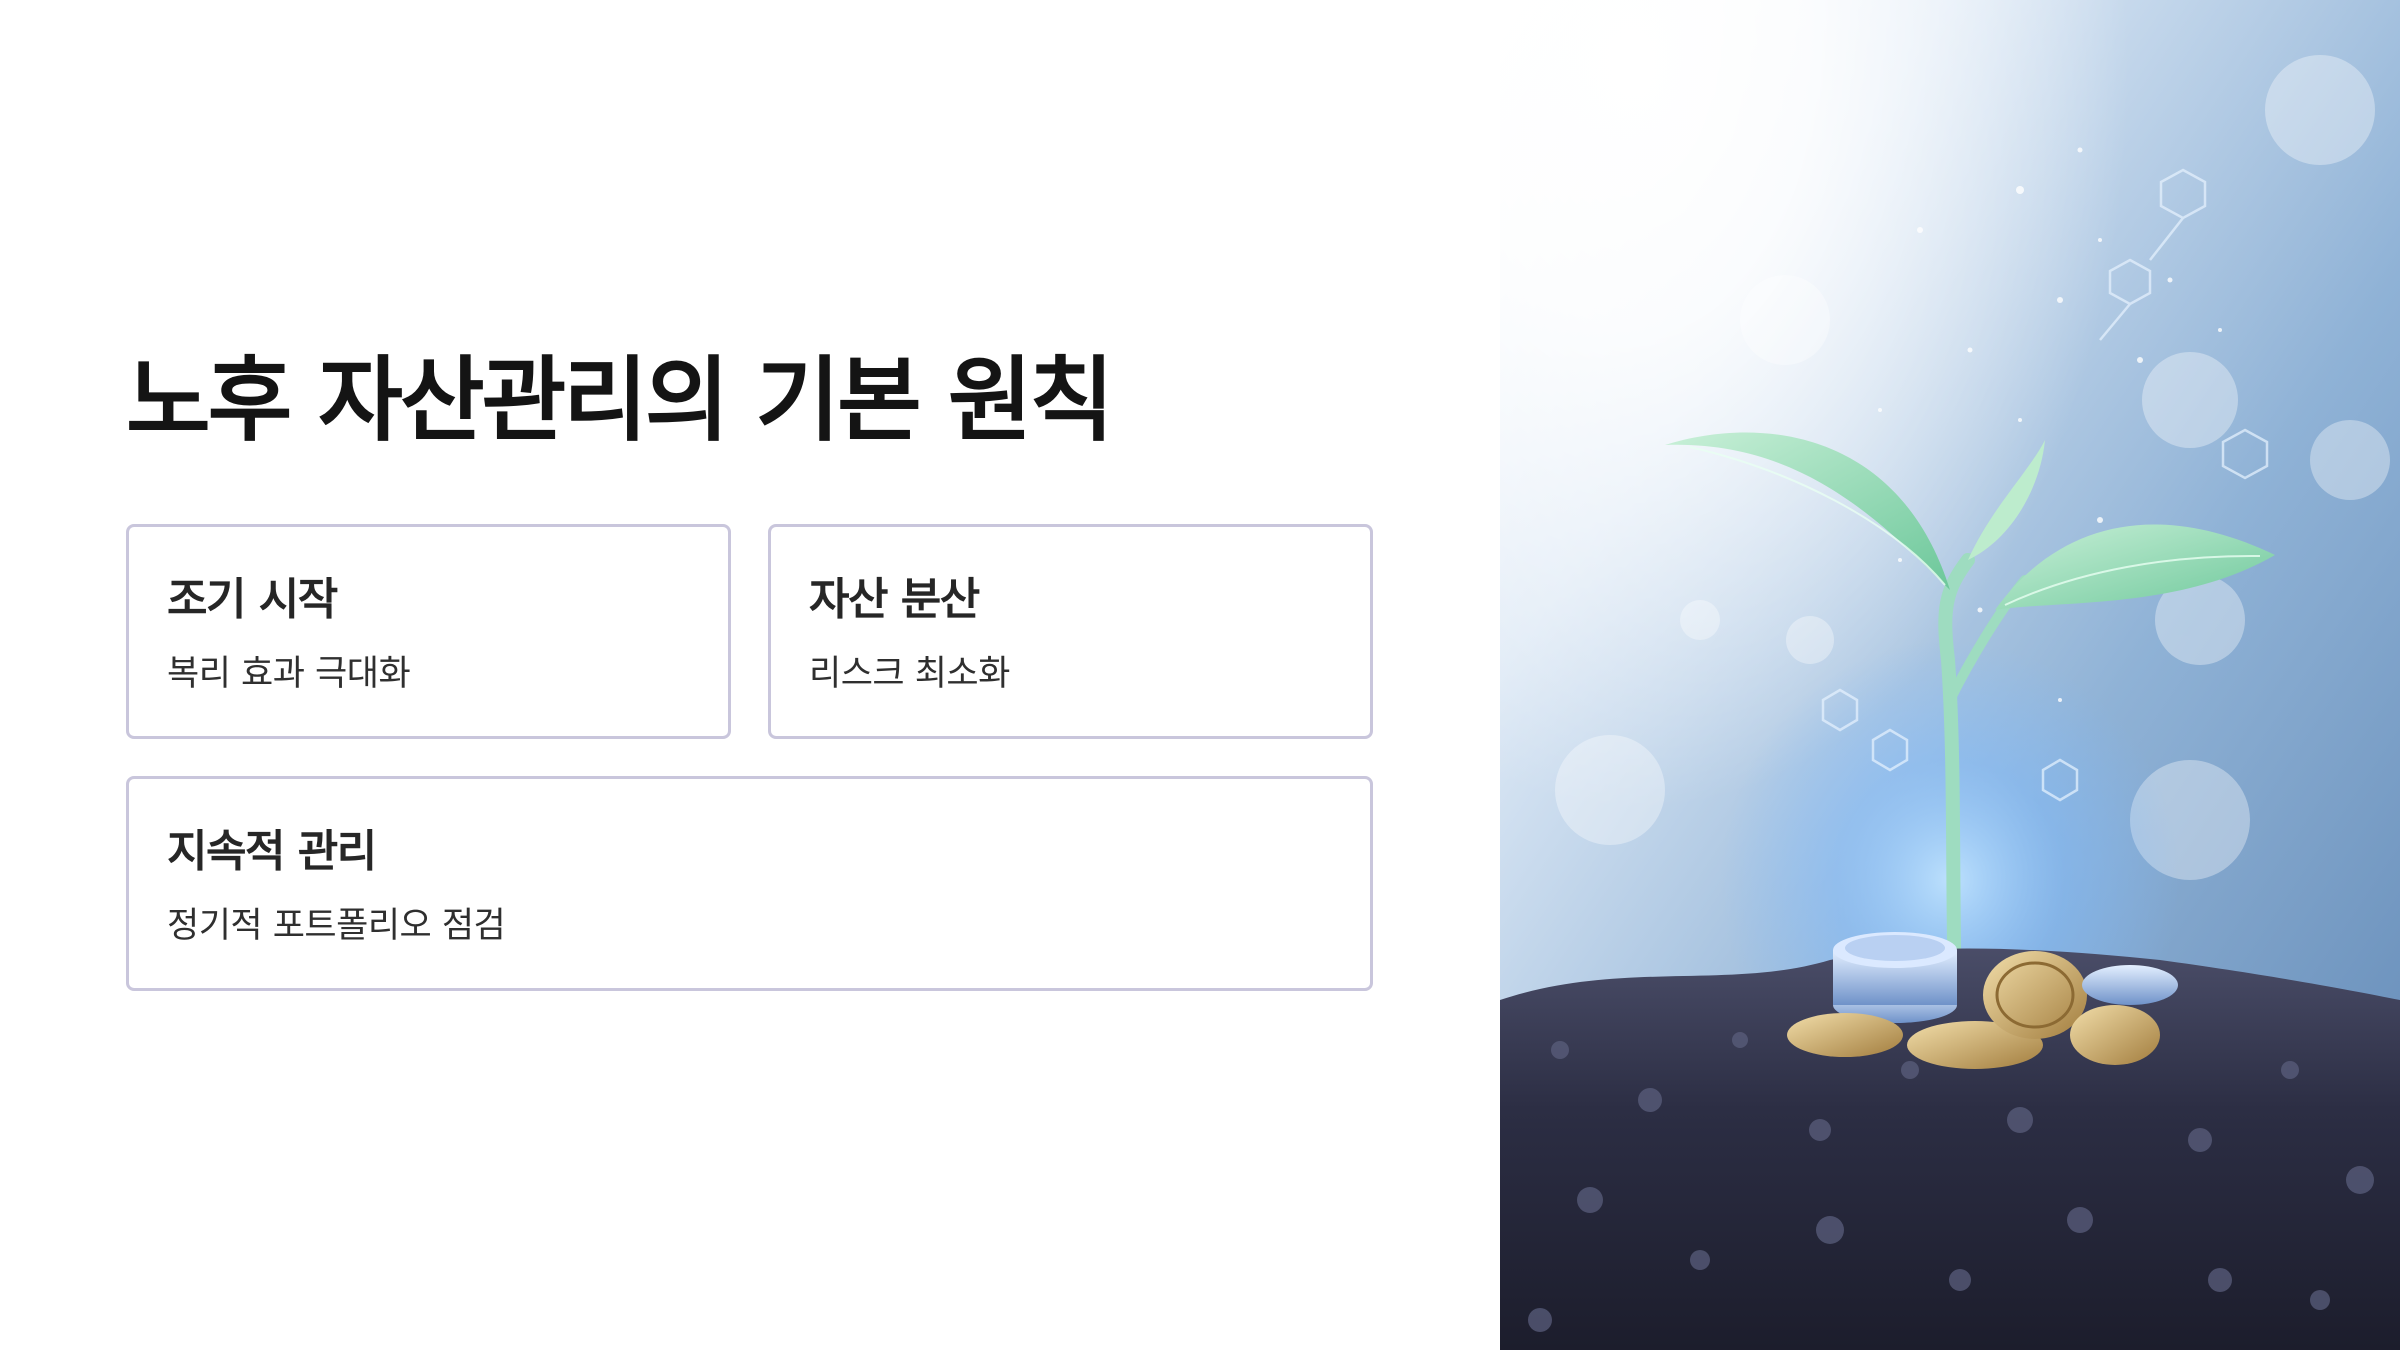  What do you see at coordinates (894, 599) in the screenshot?
I see `card-title: 자산 분산` at bounding box center [894, 599].